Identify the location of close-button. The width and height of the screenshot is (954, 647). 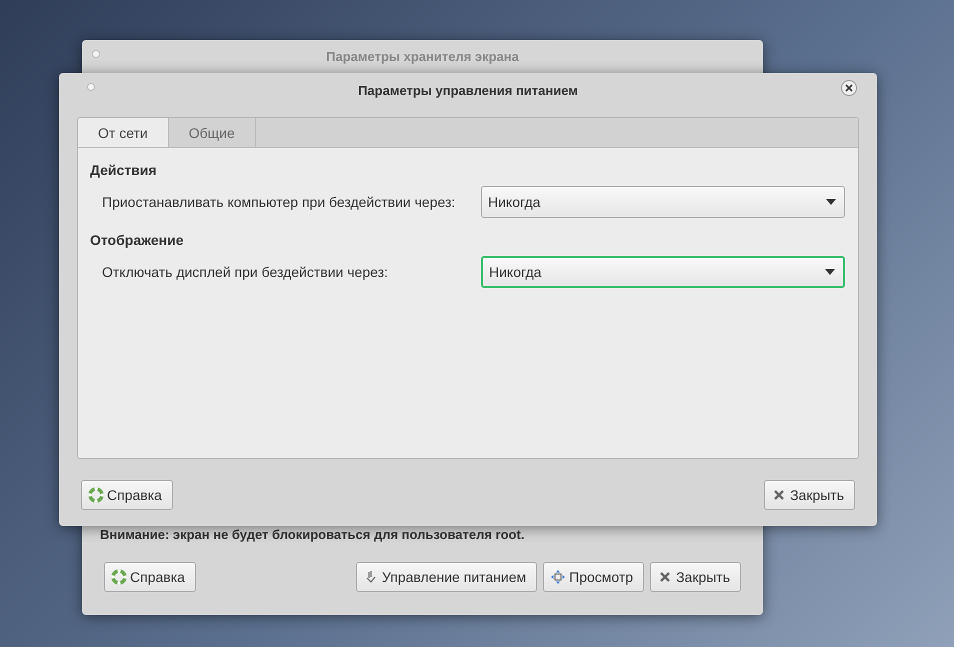
(849, 88).